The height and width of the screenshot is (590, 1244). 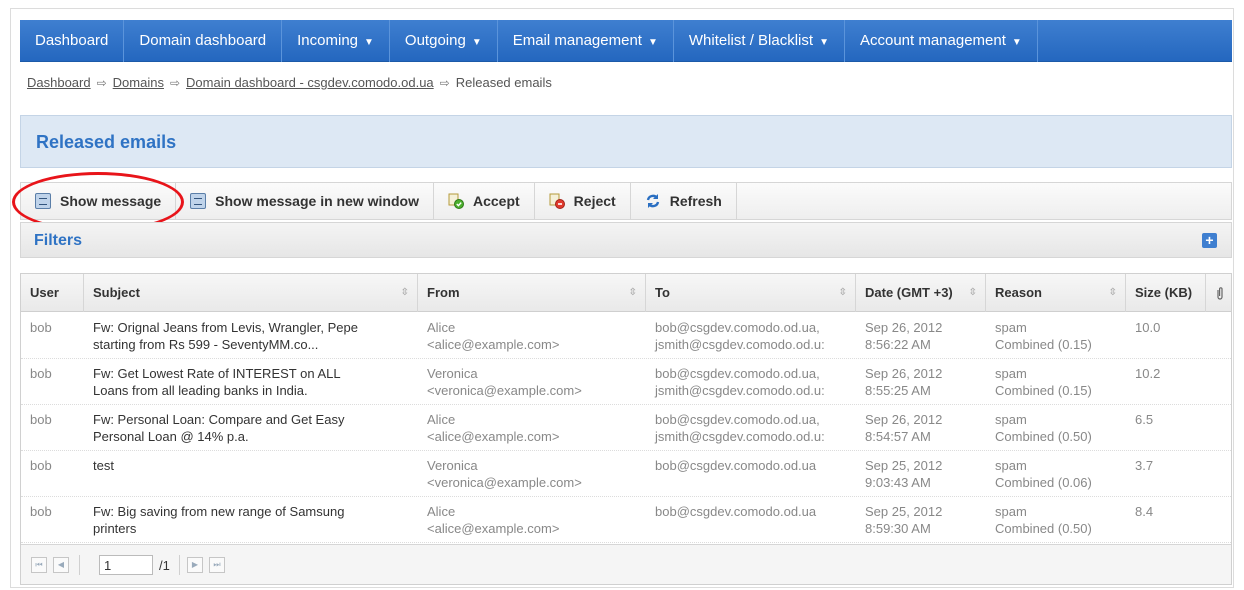 I want to click on breadcrumb-domains: Domains, so click(x=138, y=82).